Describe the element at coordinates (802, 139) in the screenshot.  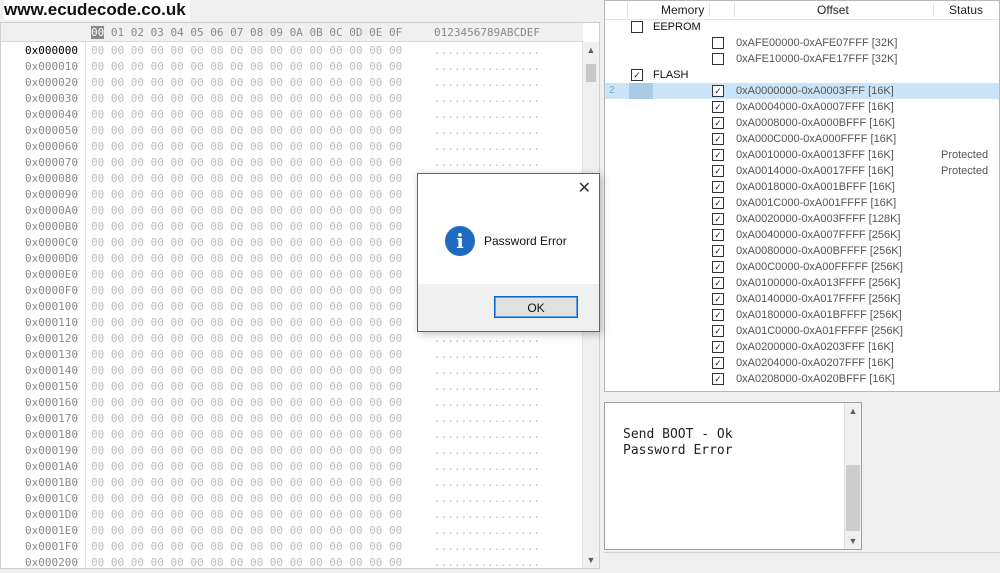
I see `memory-range-row: ✓ 0xA000C000-0xA000FFFF [16K]` at that location.